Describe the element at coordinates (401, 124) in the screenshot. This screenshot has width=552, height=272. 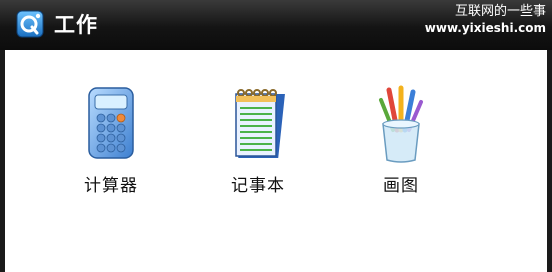
I see `paint-icon` at that location.